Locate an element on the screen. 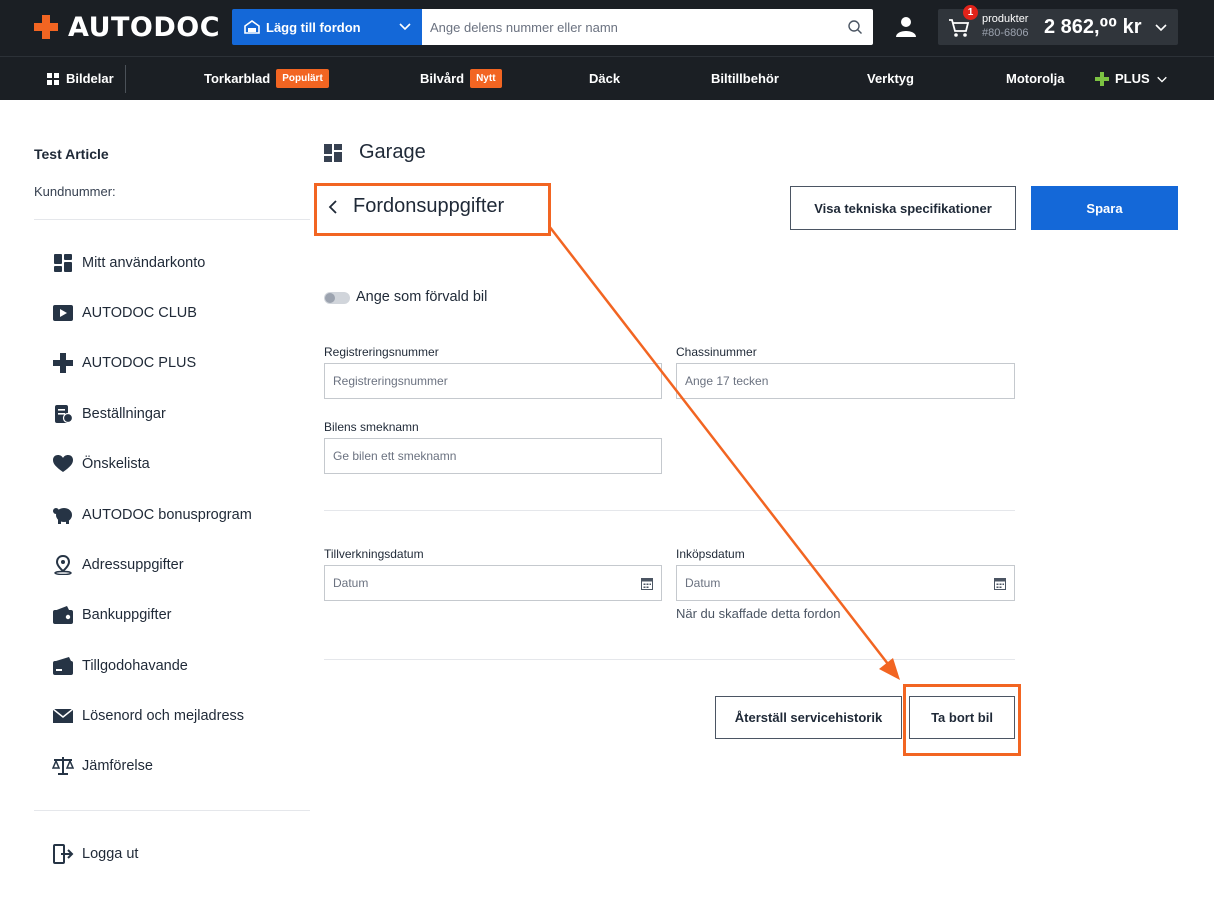  default-car-toggle is located at coordinates (337, 298).